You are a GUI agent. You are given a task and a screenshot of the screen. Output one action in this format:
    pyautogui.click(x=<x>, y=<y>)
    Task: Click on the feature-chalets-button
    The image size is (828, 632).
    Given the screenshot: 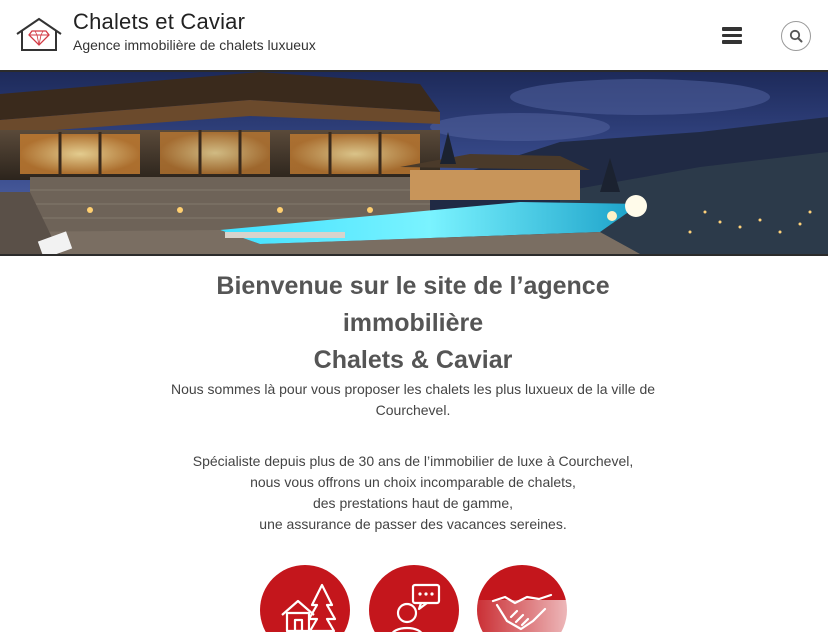 What is the action you would take?
    pyautogui.click(x=305, y=598)
    